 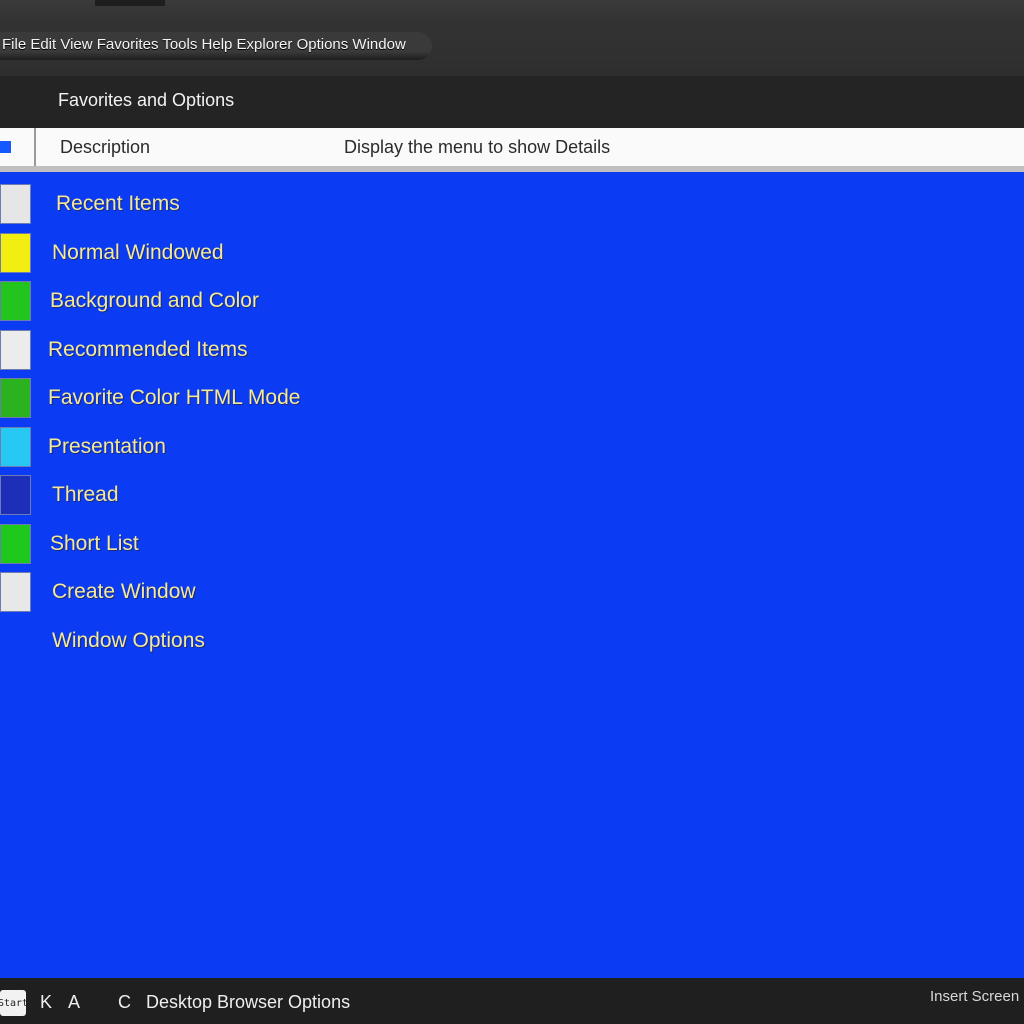 What do you see at coordinates (148, 349) in the screenshot?
I see `list-item-label: Recommended Items` at bounding box center [148, 349].